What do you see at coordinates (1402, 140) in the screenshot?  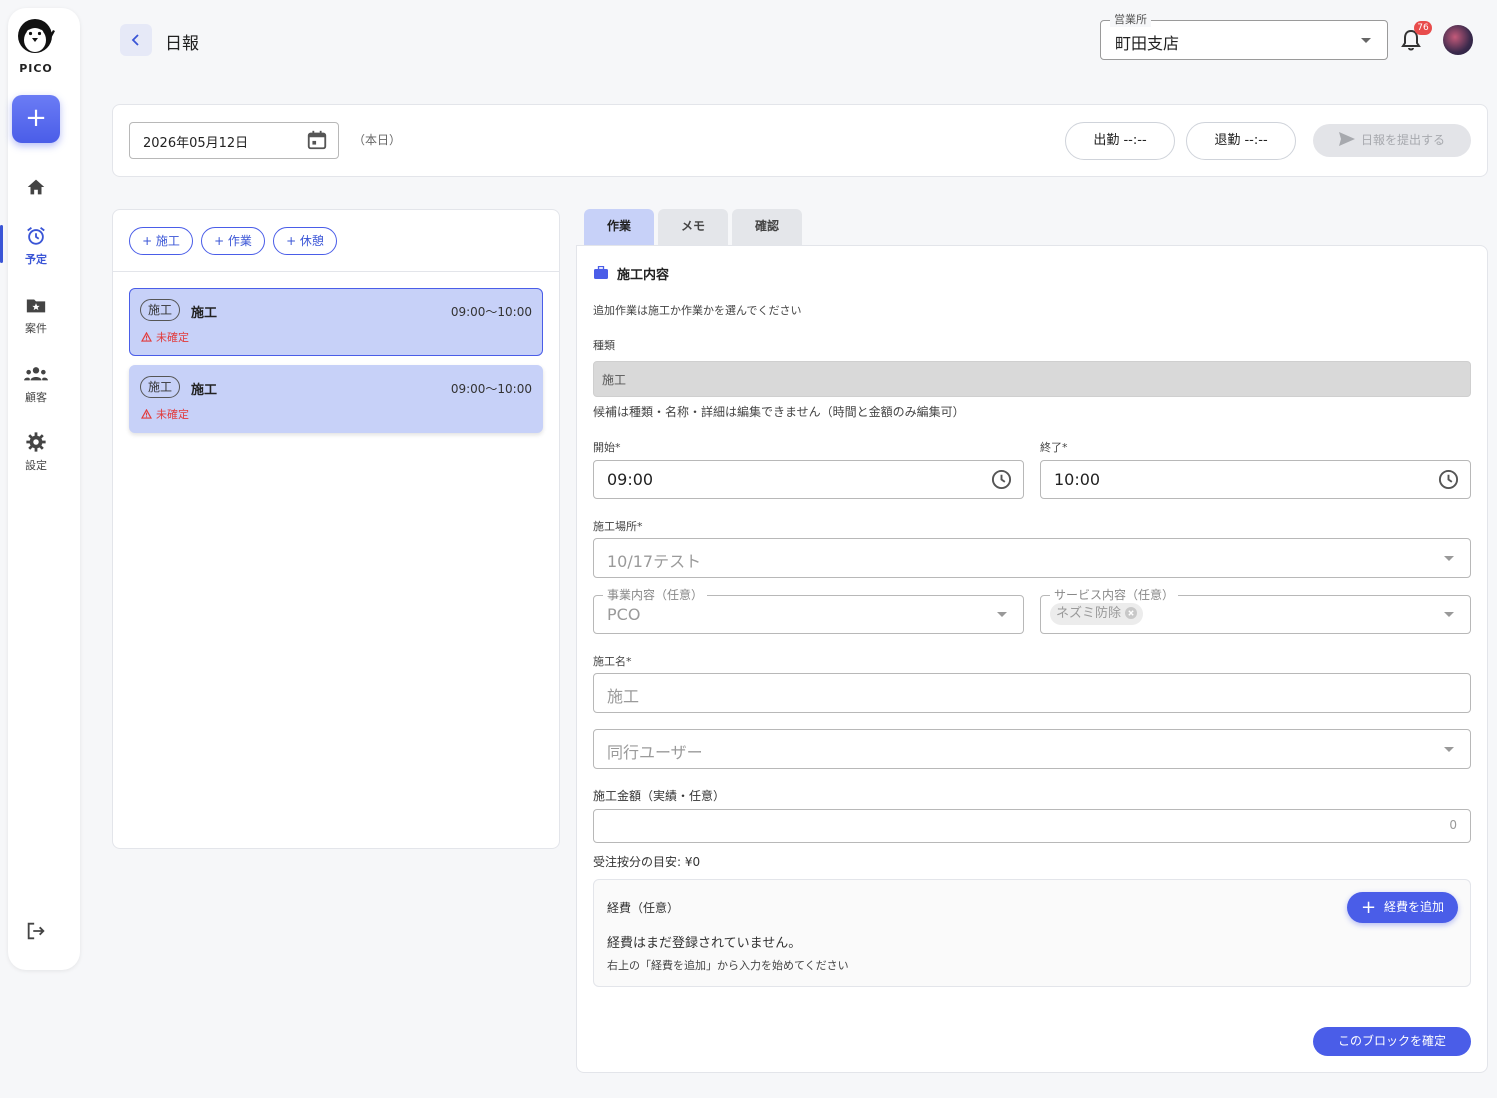 I see `submit-label: 日報を提出する` at bounding box center [1402, 140].